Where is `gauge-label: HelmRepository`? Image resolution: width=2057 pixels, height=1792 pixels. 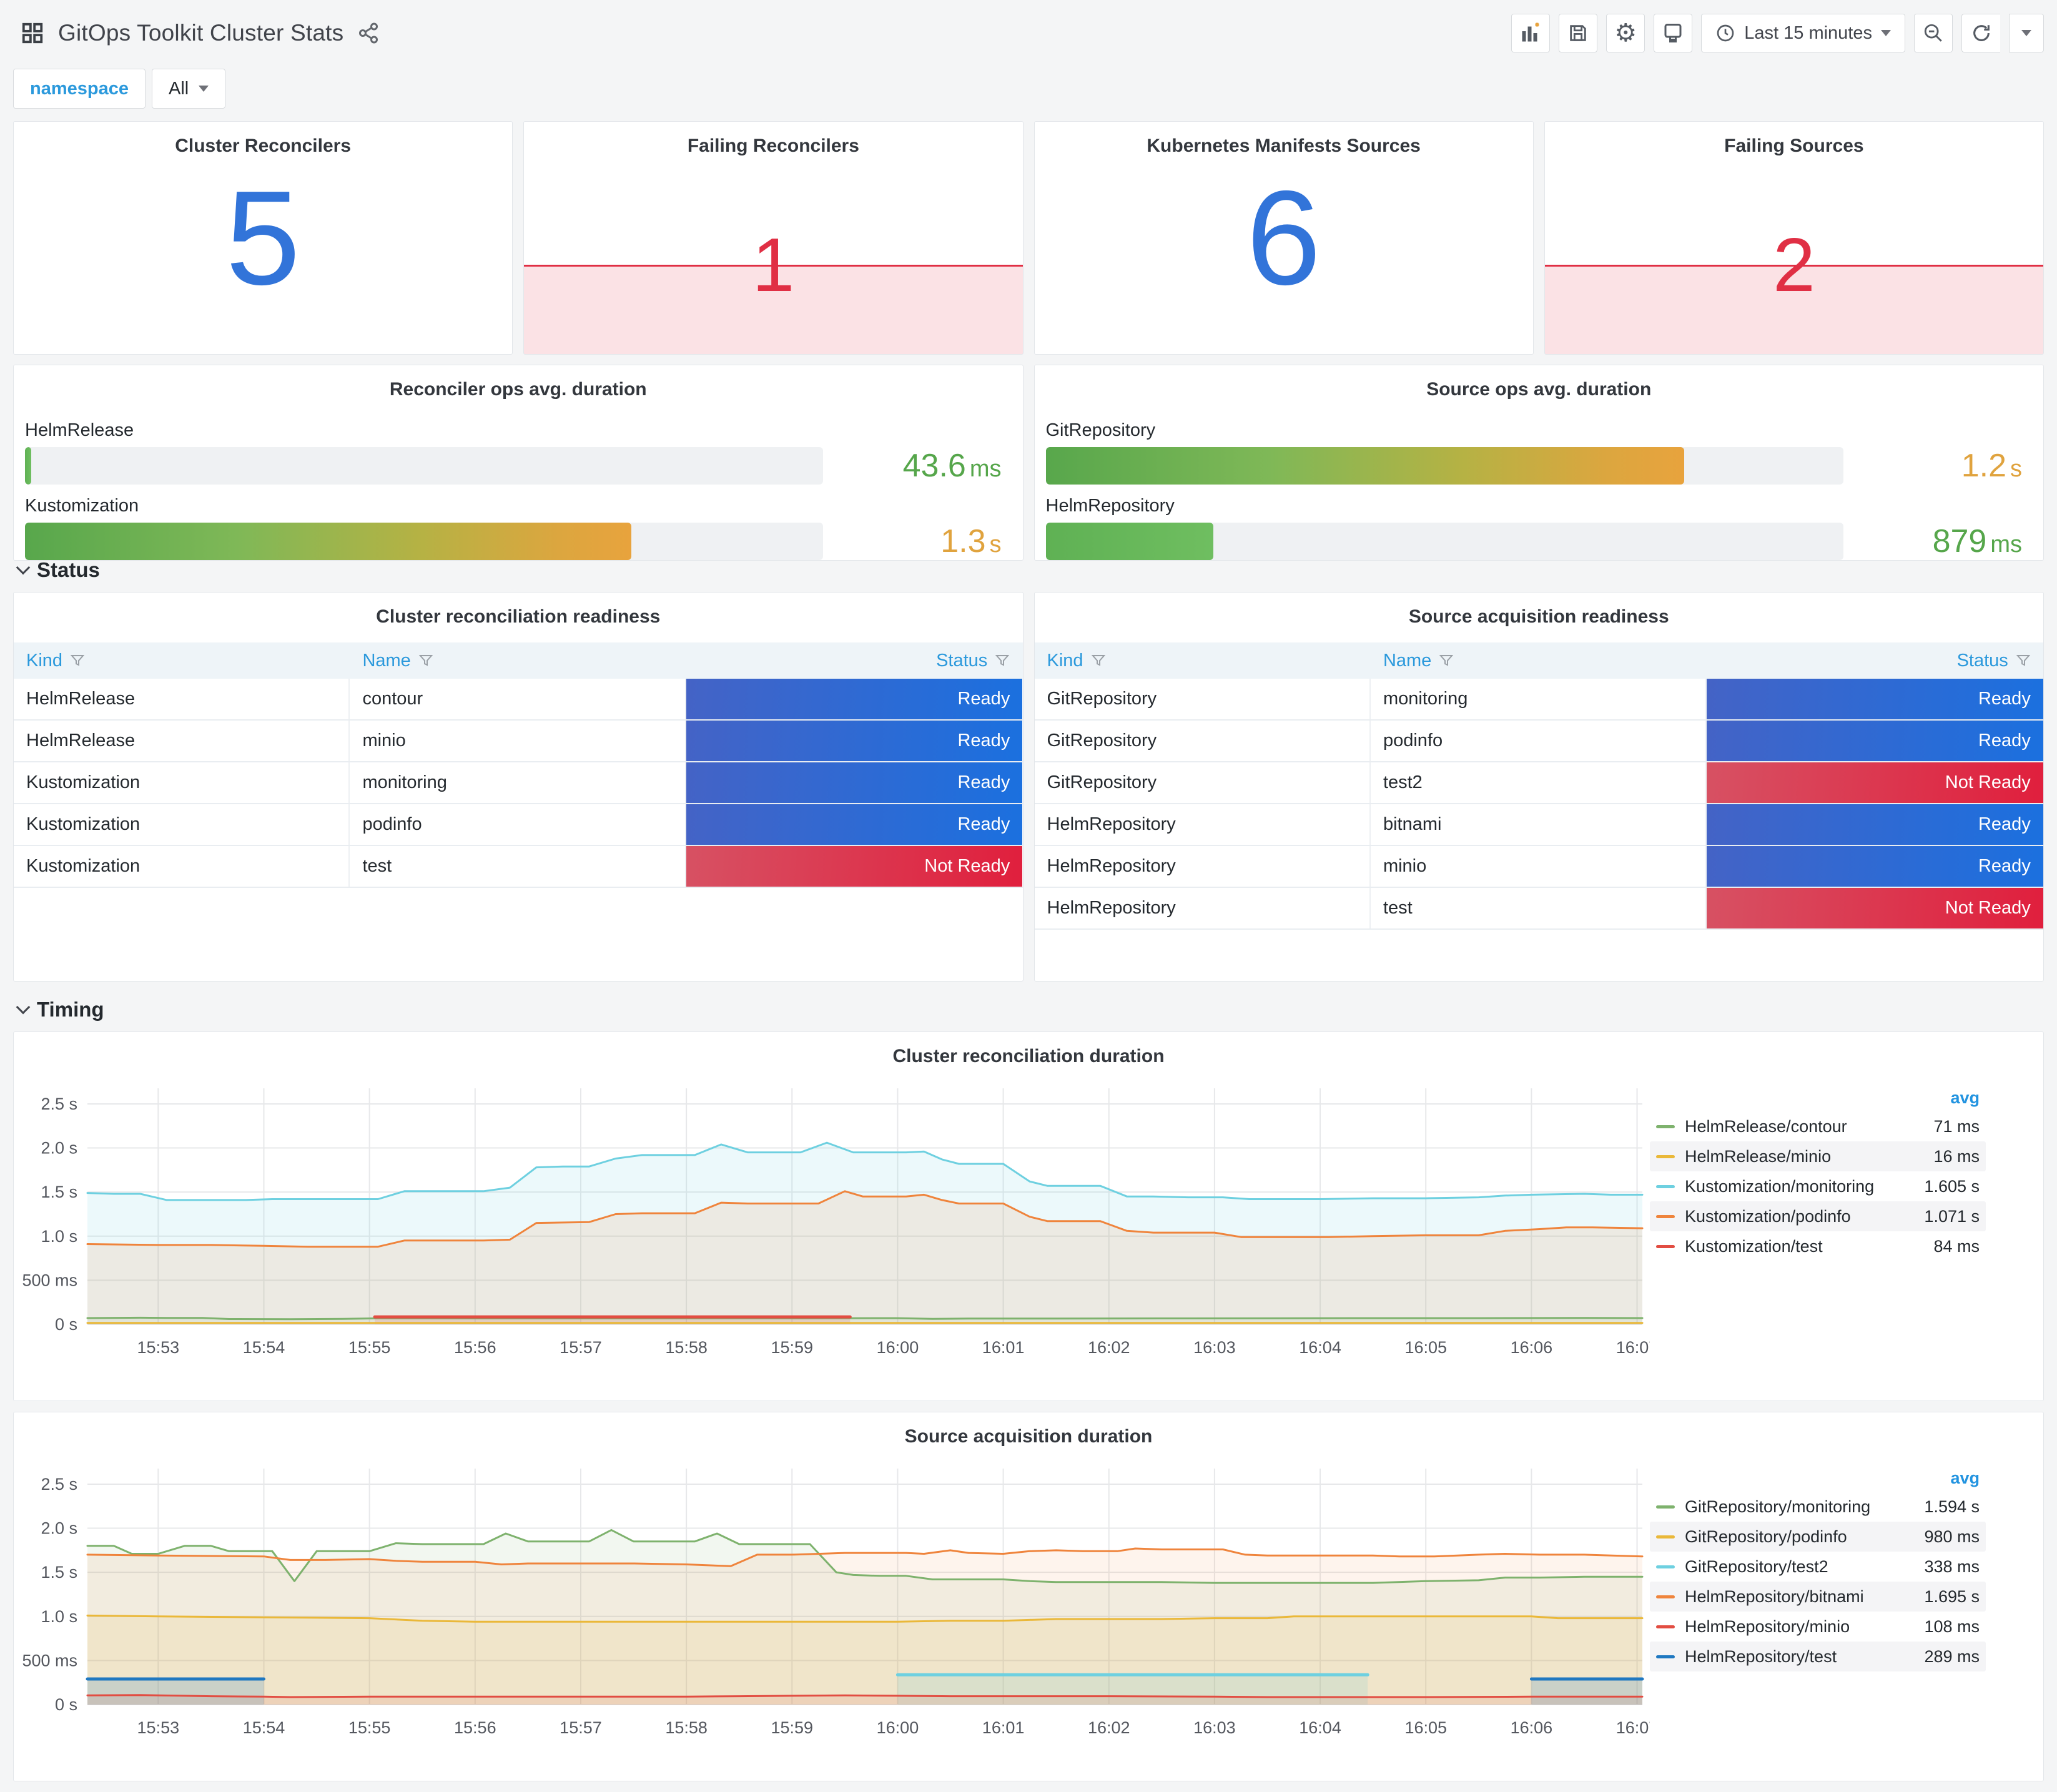
gauge-label: HelmRepository is located at coordinates (1110, 506).